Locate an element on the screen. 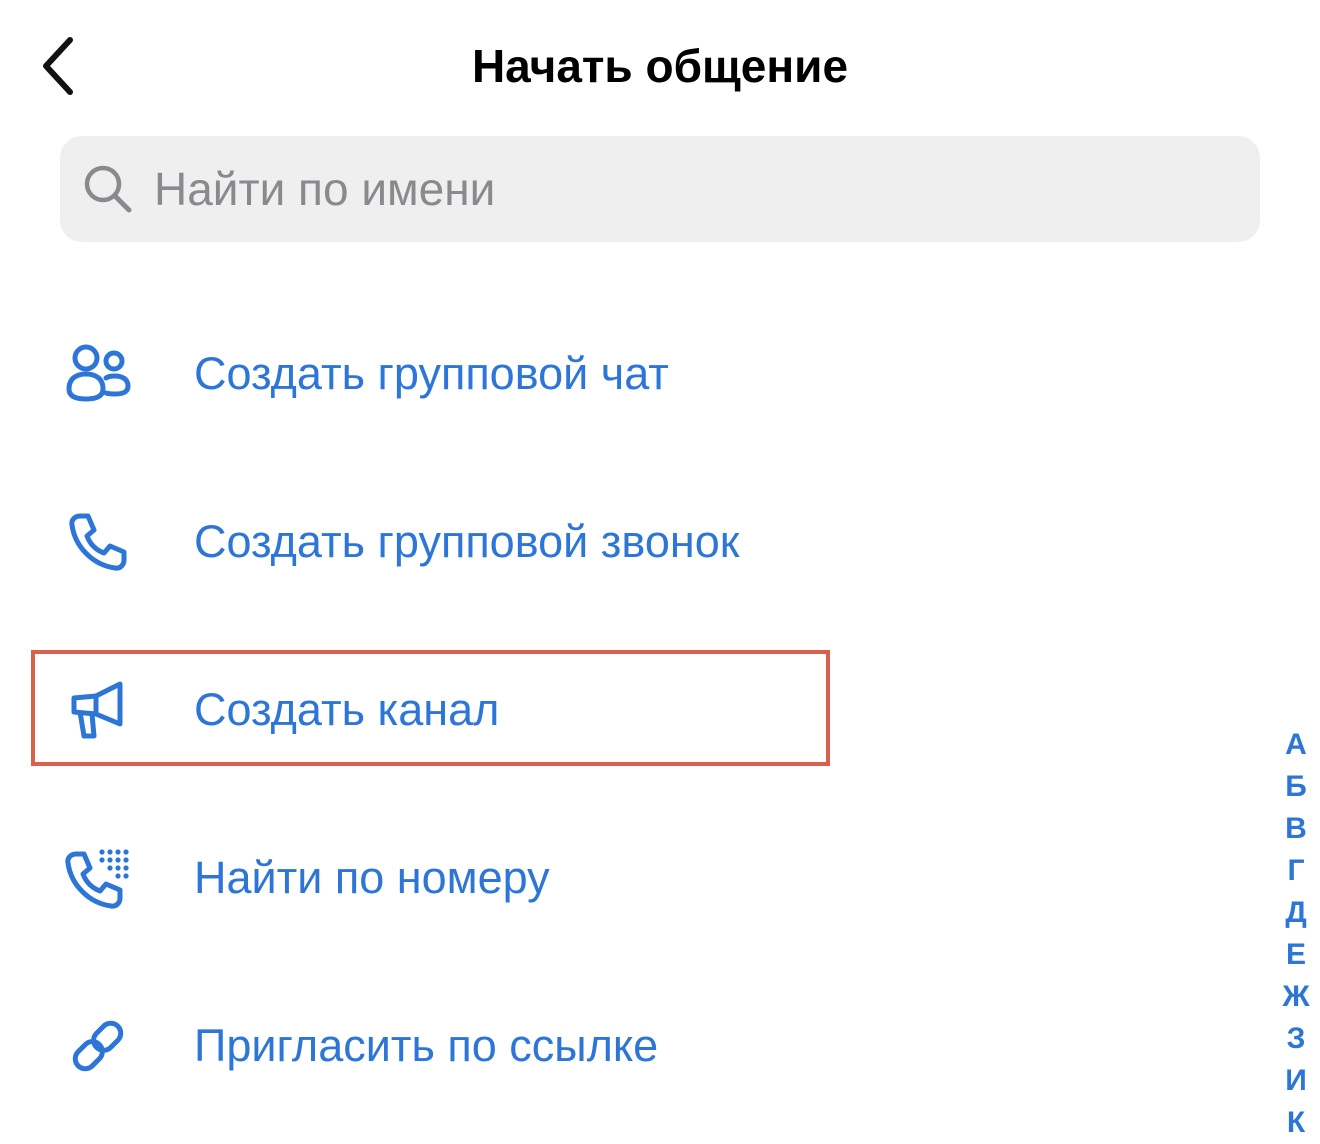  create-channel-button: Создать канал is located at coordinates (279, 710).